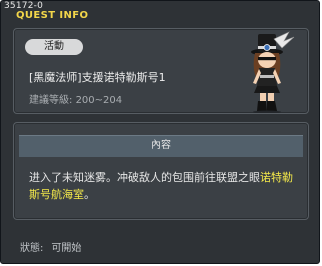 Image resolution: width=322 pixels, height=266 pixels. Describe the element at coordinates (52, 15) in the screenshot. I see `window-title: QUEST INFO` at that location.